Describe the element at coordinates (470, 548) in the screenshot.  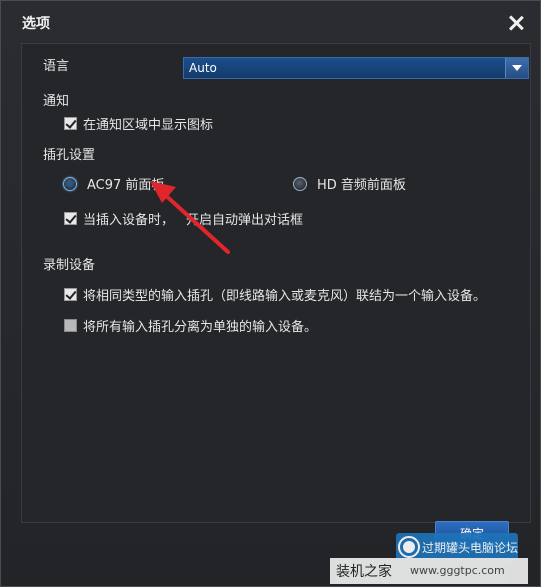
I see `forum-watermark-text: 过期罐头电脑论坛` at that location.